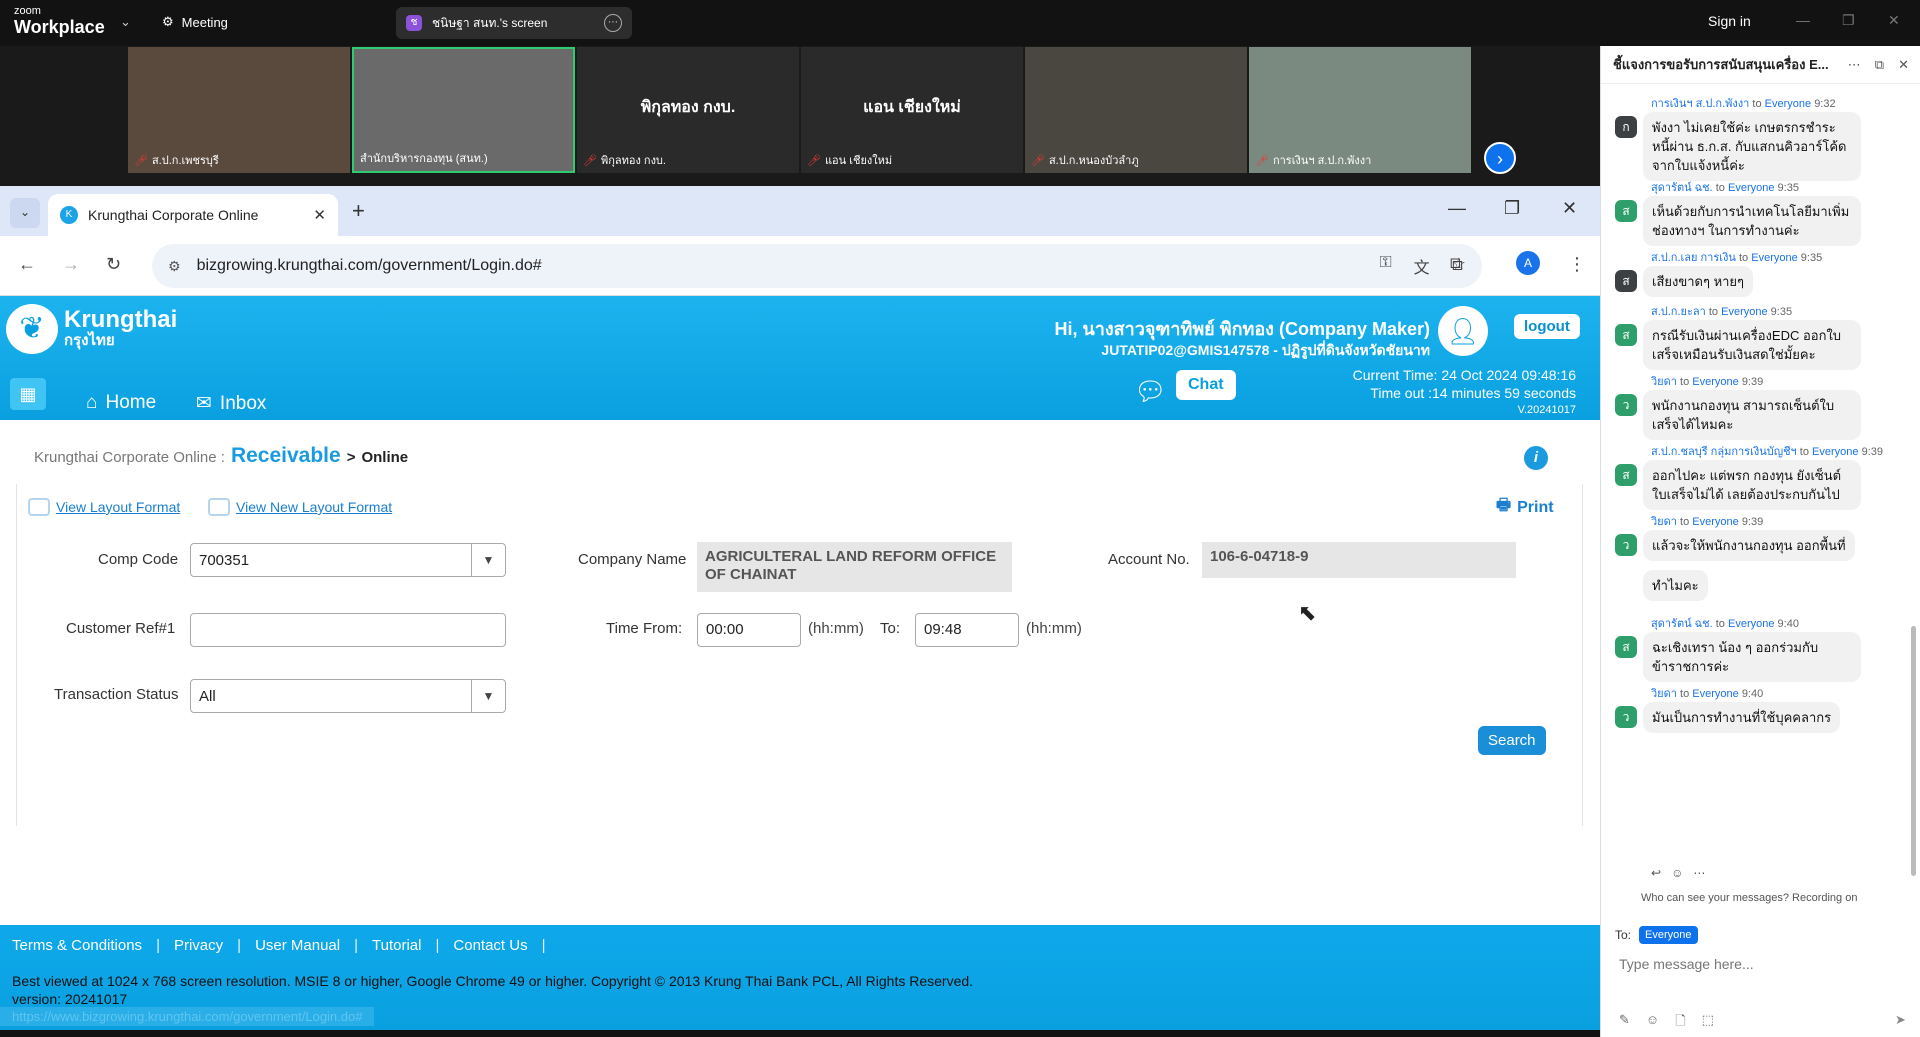 The image size is (1920, 1037). Describe the element at coordinates (1624, 1023) in the screenshot. I see `format-icon: ✎` at that location.